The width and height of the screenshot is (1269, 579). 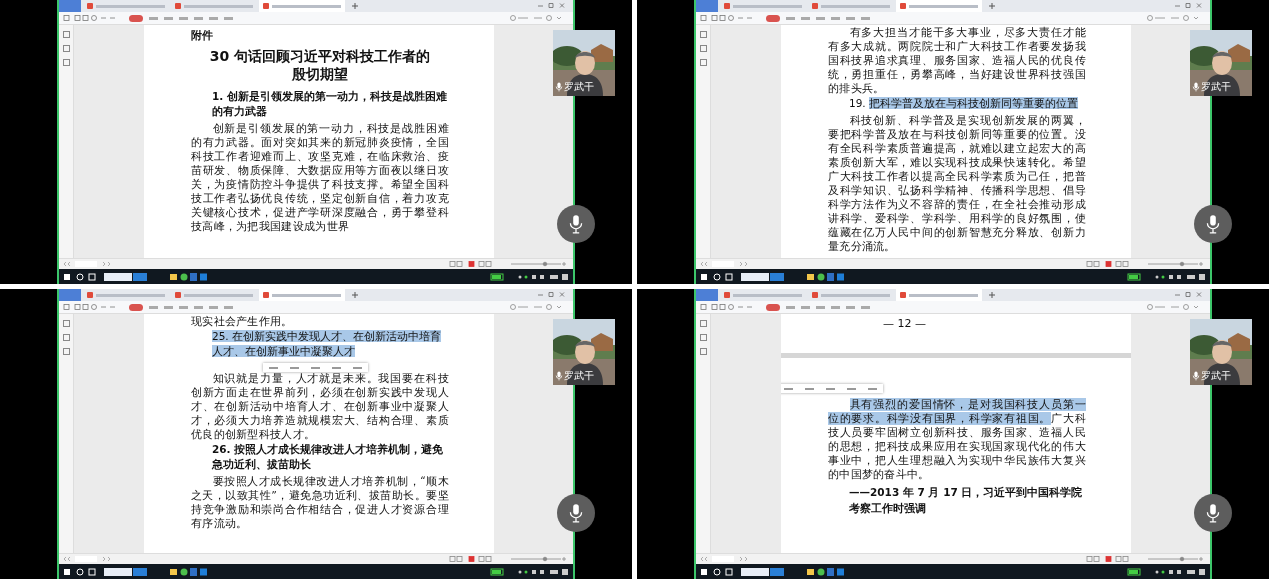 I want to click on paragraph-text: 创新是引领发展的第一动力，科技是战胜困难的有力武器。面对突如其来的新冠肺炎疫情，全国科技工作者迎难而上、攻坚克难，在临床救治、疫苗研发、物质保障、大数据应用等方面夜以继日攻关，为疫情防控斗争提供了科技支撑。希望全国科技工作者弘扬优良传统，坚定创新自信，着力攻克关键核心技术，促进产学研深度融合，勇于攀登科技高峰，为把我国建设成为世界, so click(x=320, y=178).